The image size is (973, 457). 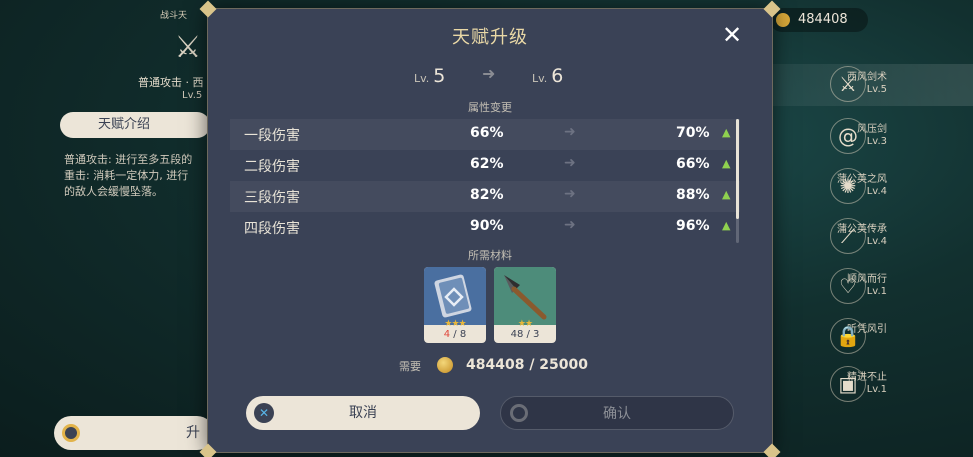 What do you see at coordinates (192, 95) in the screenshot?
I see `skill-level: Lv.5` at bounding box center [192, 95].